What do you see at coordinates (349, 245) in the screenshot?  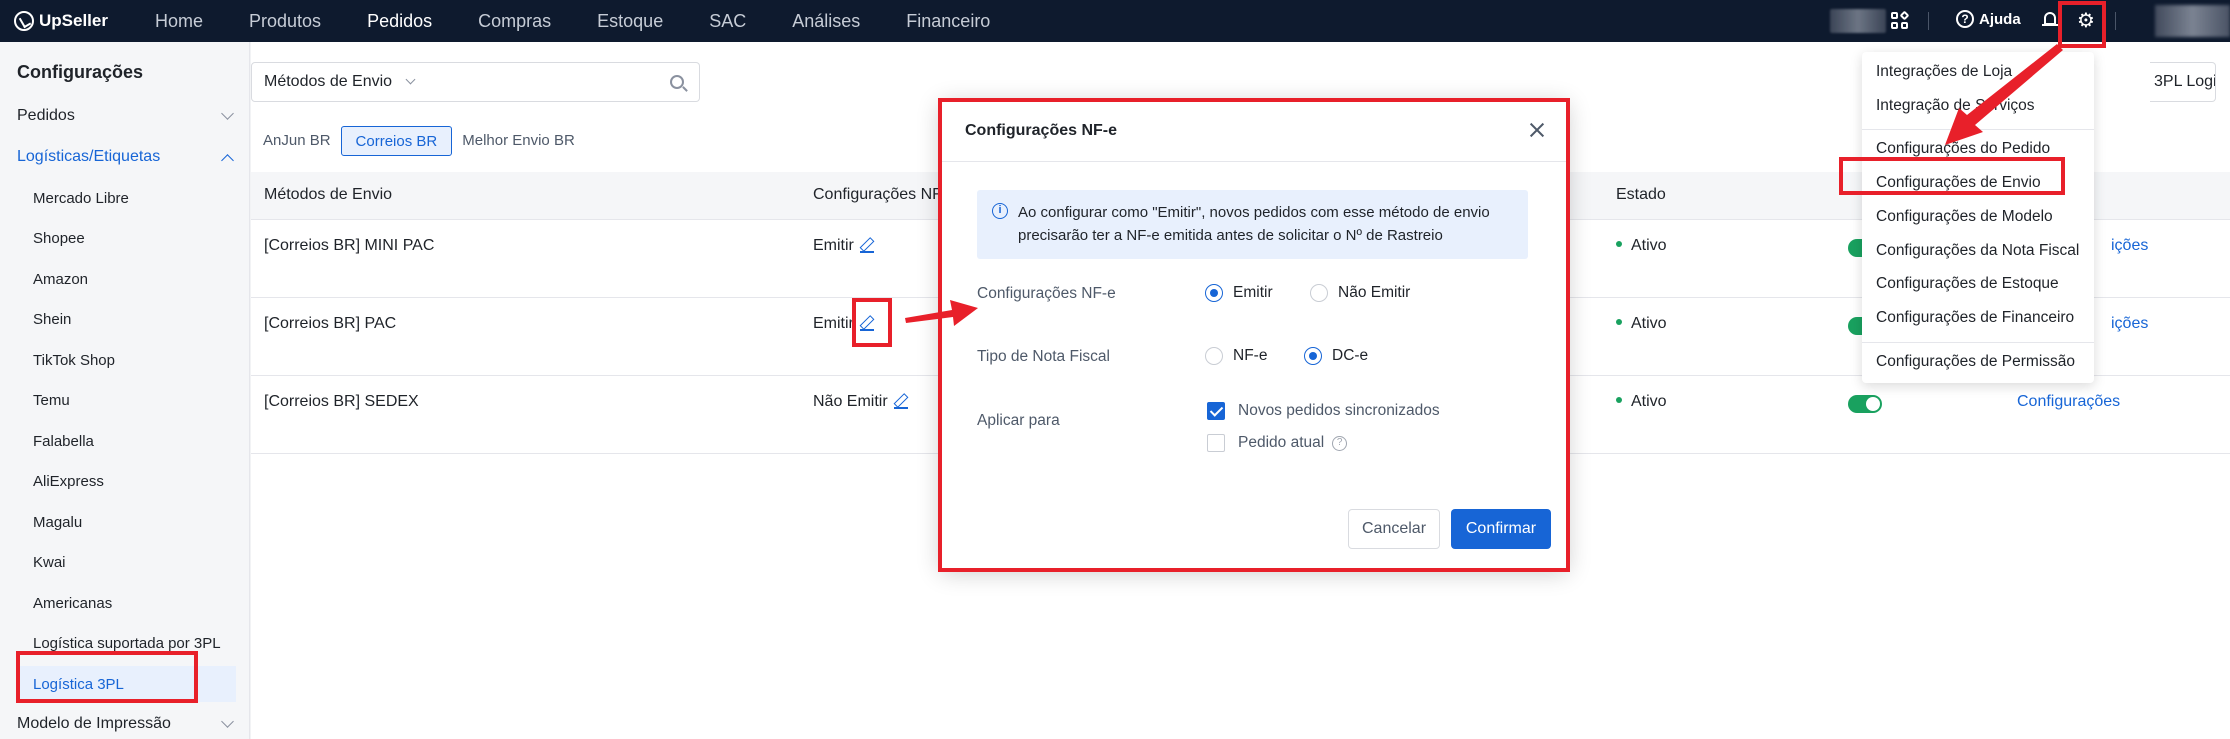 I see `method-name: [Correios BR] MINI PAC` at bounding box center [349, 245].